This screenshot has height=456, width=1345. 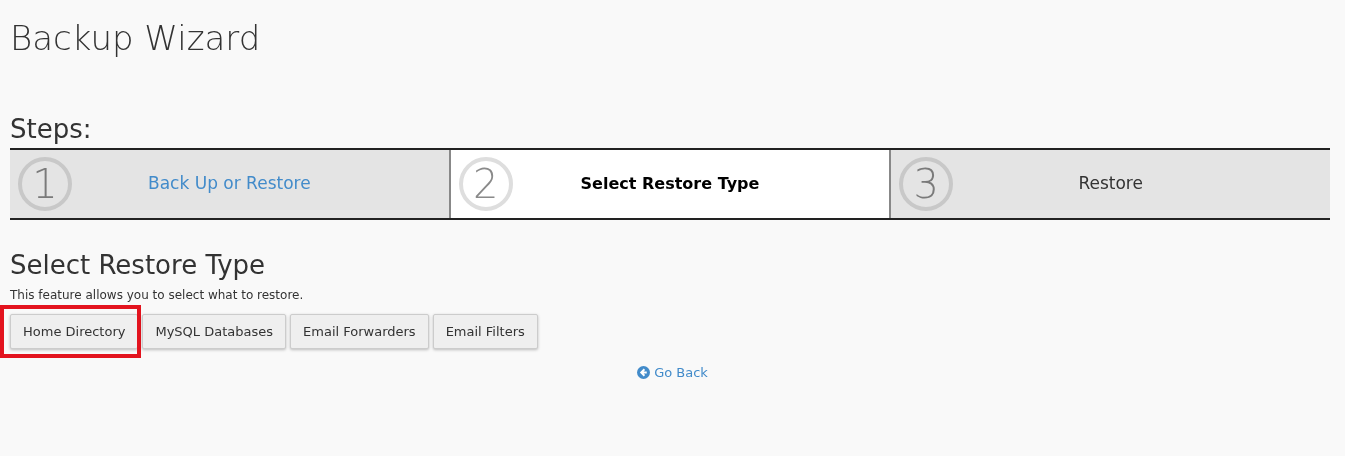 I want to click on step-label: Back Up or Restore, so click(x=229, y=184).